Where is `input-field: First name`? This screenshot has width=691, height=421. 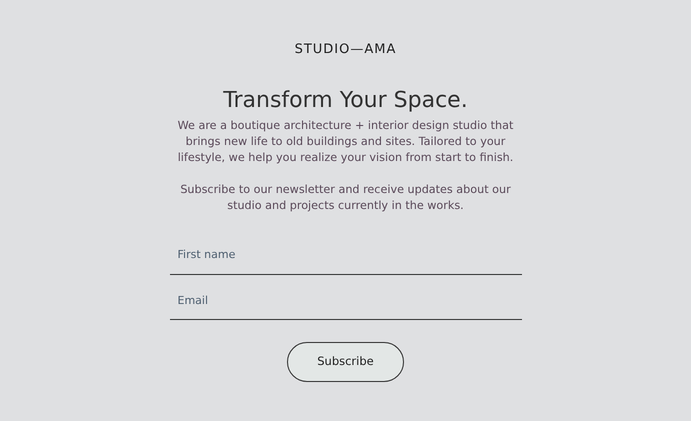 input-field: First name is located at coordinates (346, 252).